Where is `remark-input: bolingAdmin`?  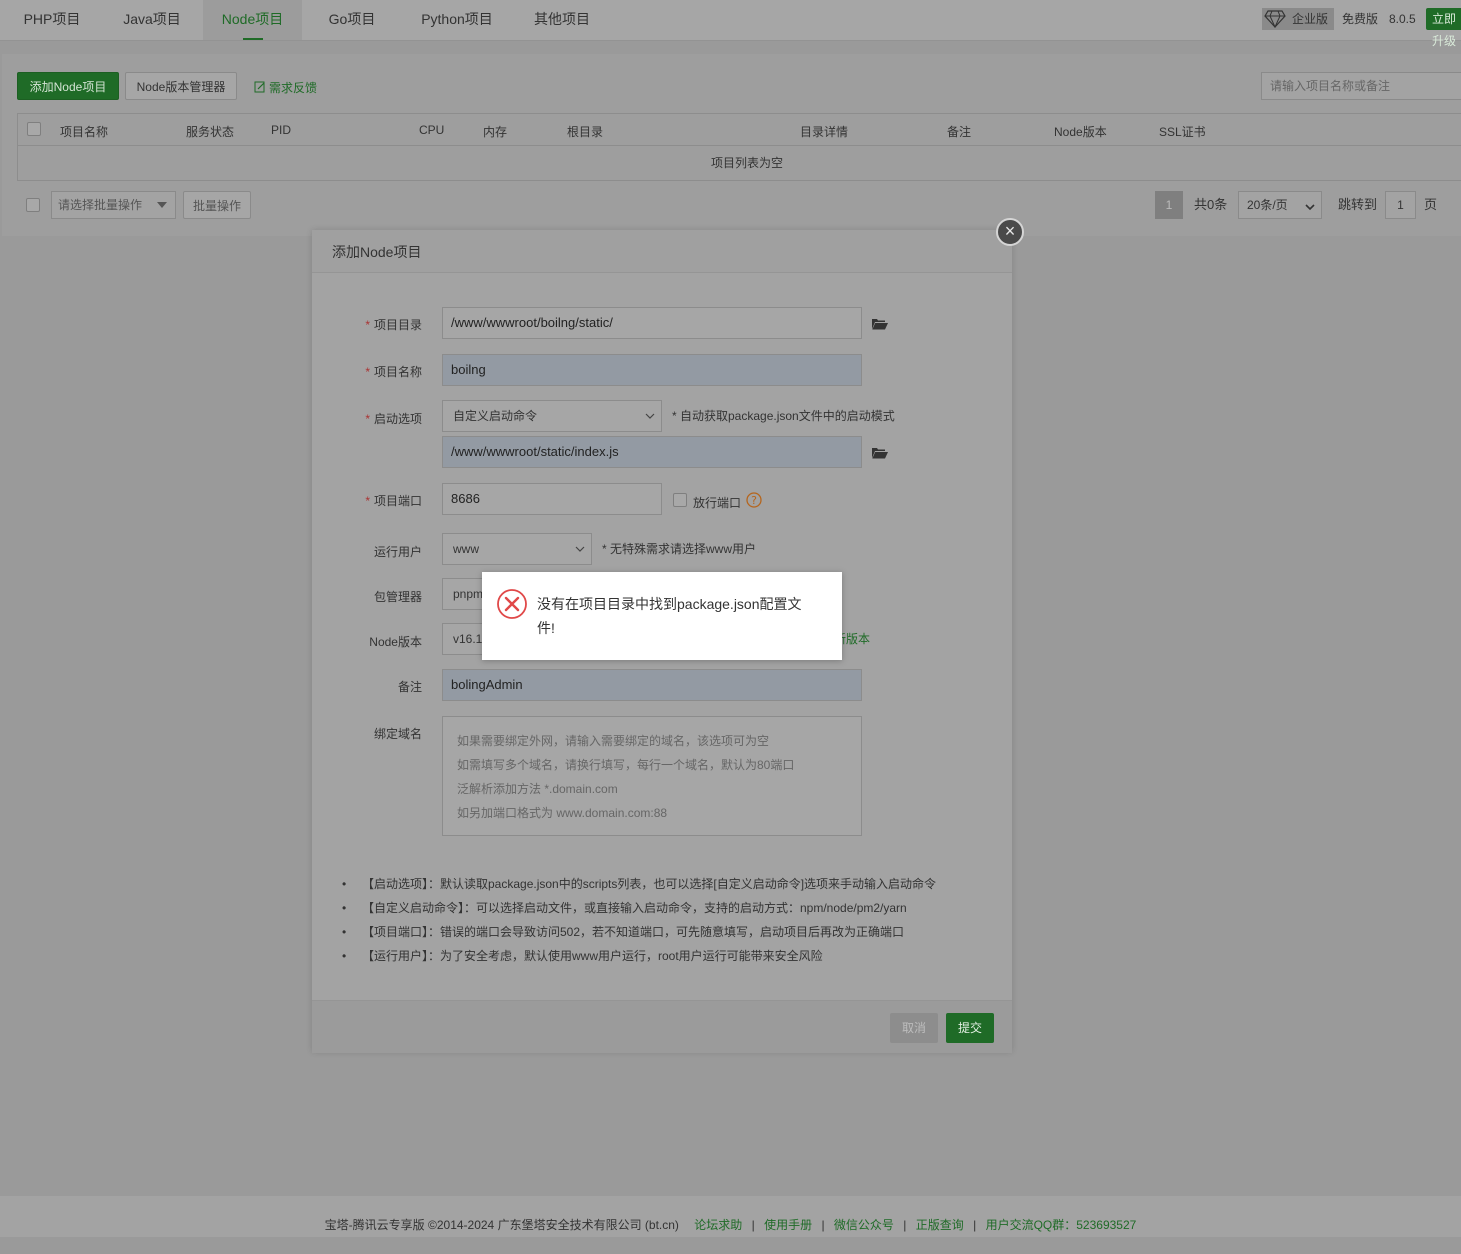 remark-input: bolingAdmin is located at coordinates (652, 685).